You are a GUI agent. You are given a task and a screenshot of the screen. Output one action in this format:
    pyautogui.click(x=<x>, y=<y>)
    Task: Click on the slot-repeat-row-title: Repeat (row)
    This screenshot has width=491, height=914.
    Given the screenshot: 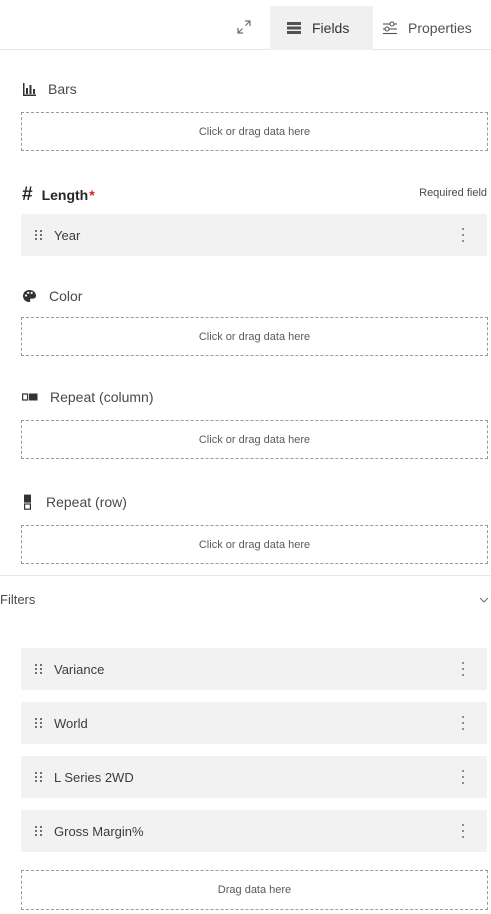 What is the action you would take?
    pyautogui.click(x=74, y=502)
    